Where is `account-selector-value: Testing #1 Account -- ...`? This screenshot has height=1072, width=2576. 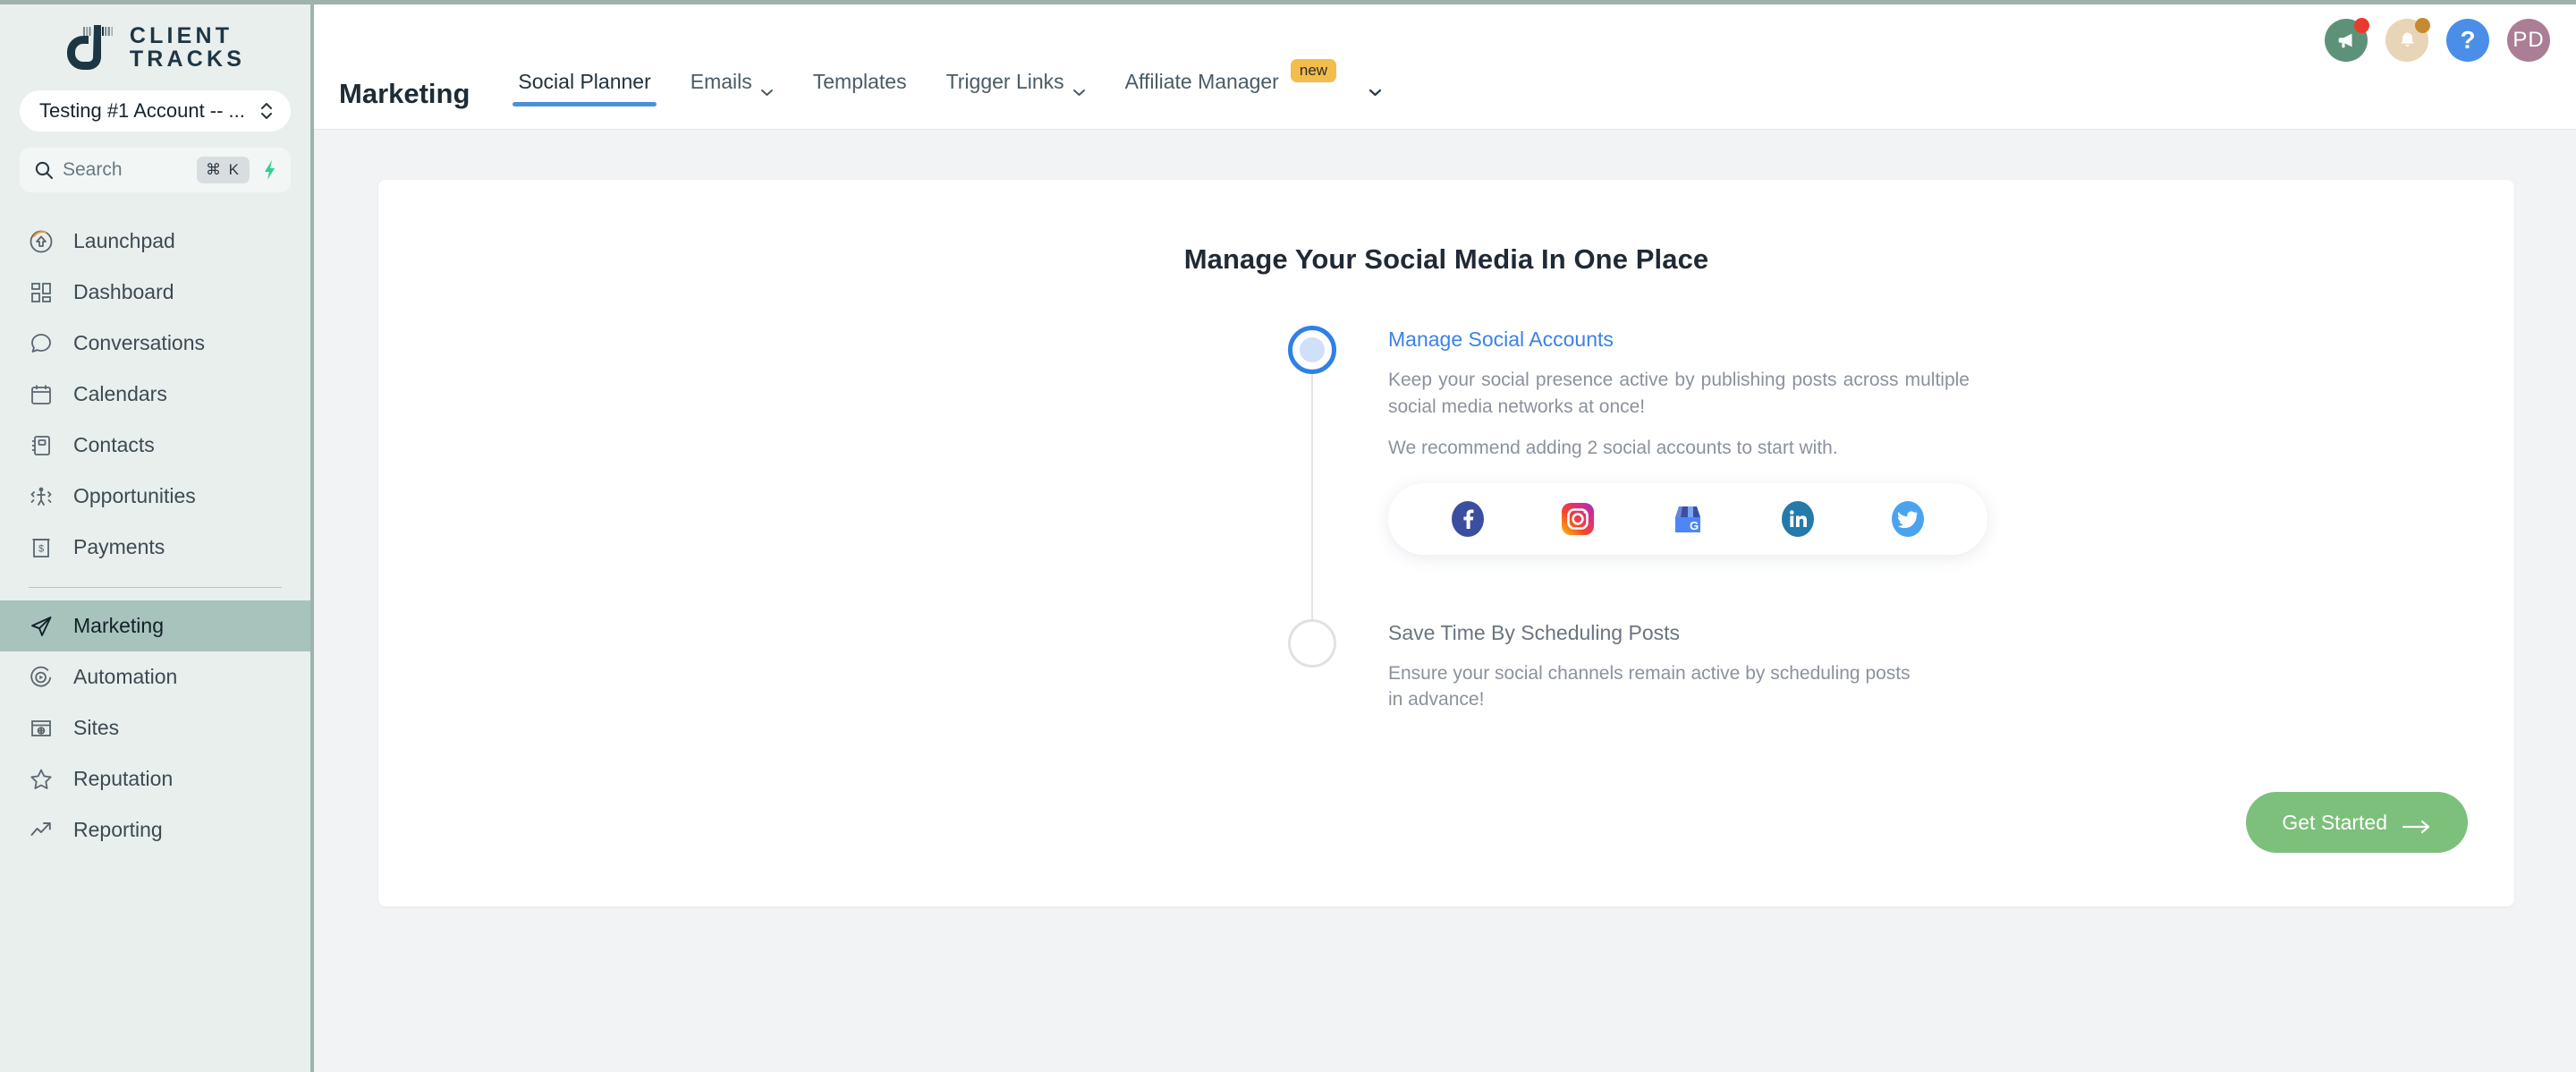 account-selector-value: Testing #1 Account -- ... is located at coordinates (142, 110).